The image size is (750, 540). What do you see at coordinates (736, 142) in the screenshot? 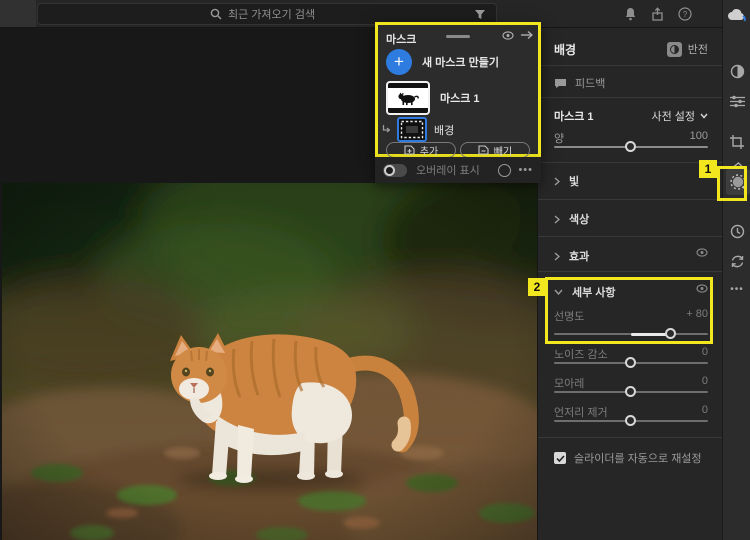
I see `crop-icon` at bounding box center [736, 142].